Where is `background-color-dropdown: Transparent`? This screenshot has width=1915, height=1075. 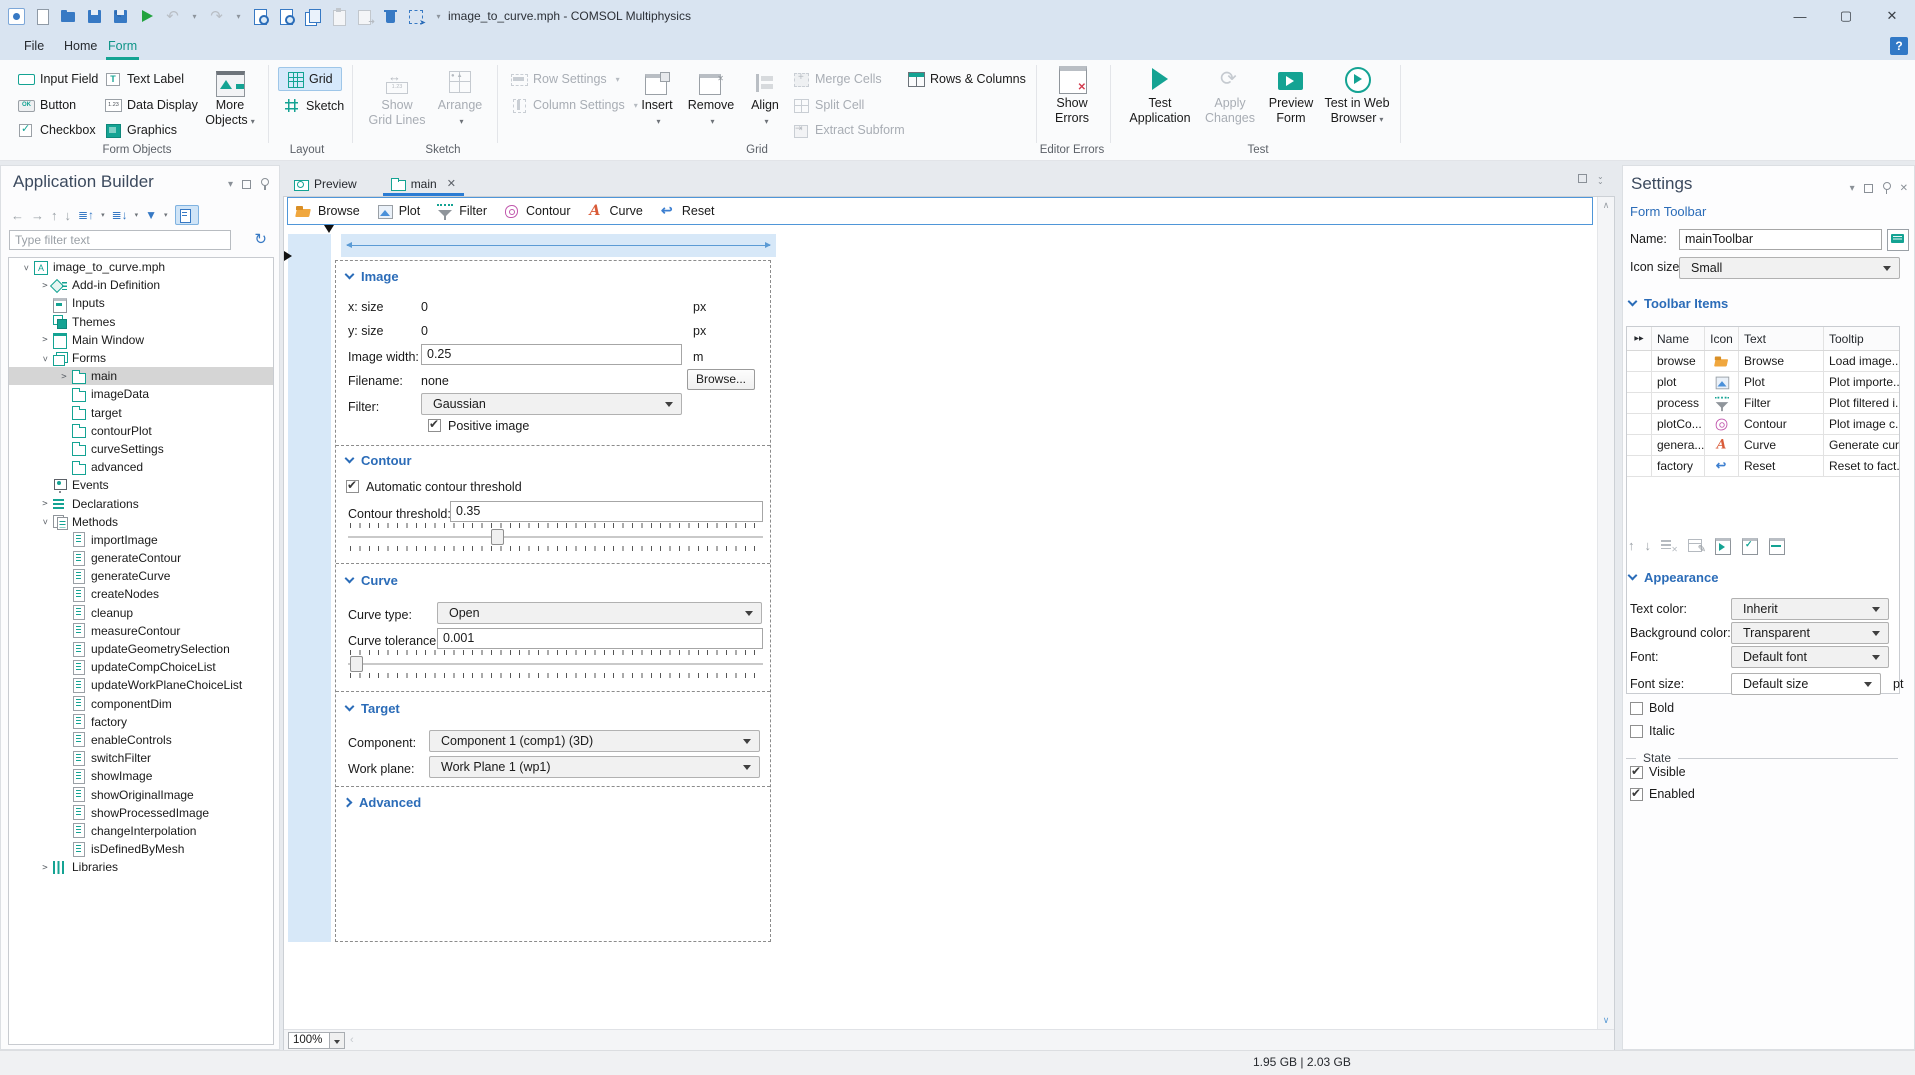 background-color-dropdown: Transparent is located at coordinates (1810, 633).